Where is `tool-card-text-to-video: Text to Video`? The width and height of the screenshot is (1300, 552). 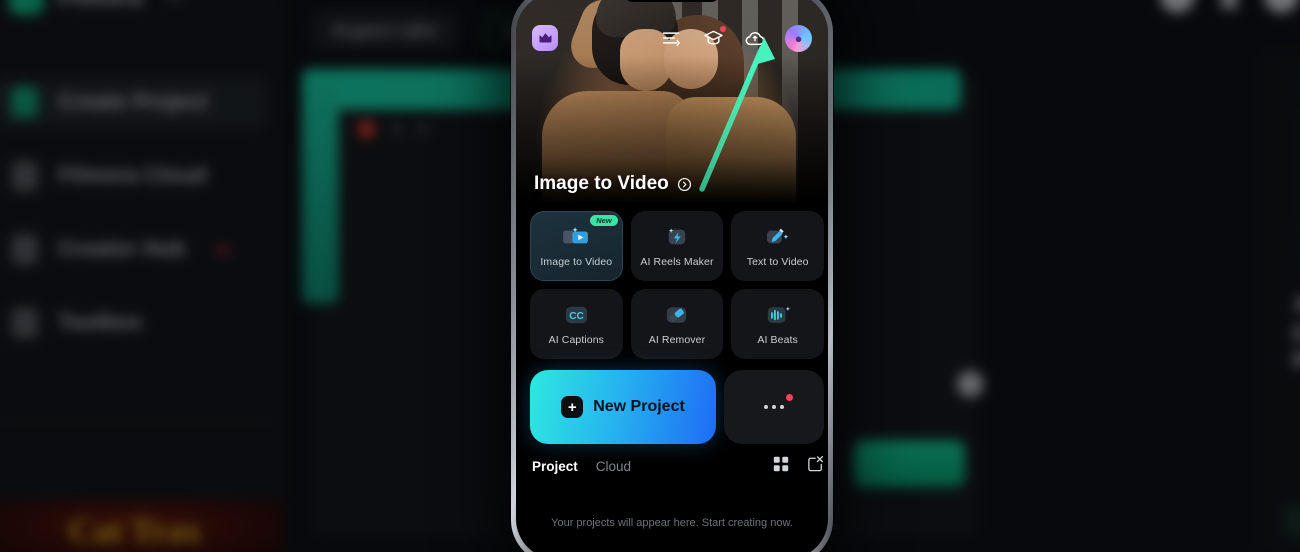 tool-card-text-to-video: Text to Video is located at coordinates (777, 246).